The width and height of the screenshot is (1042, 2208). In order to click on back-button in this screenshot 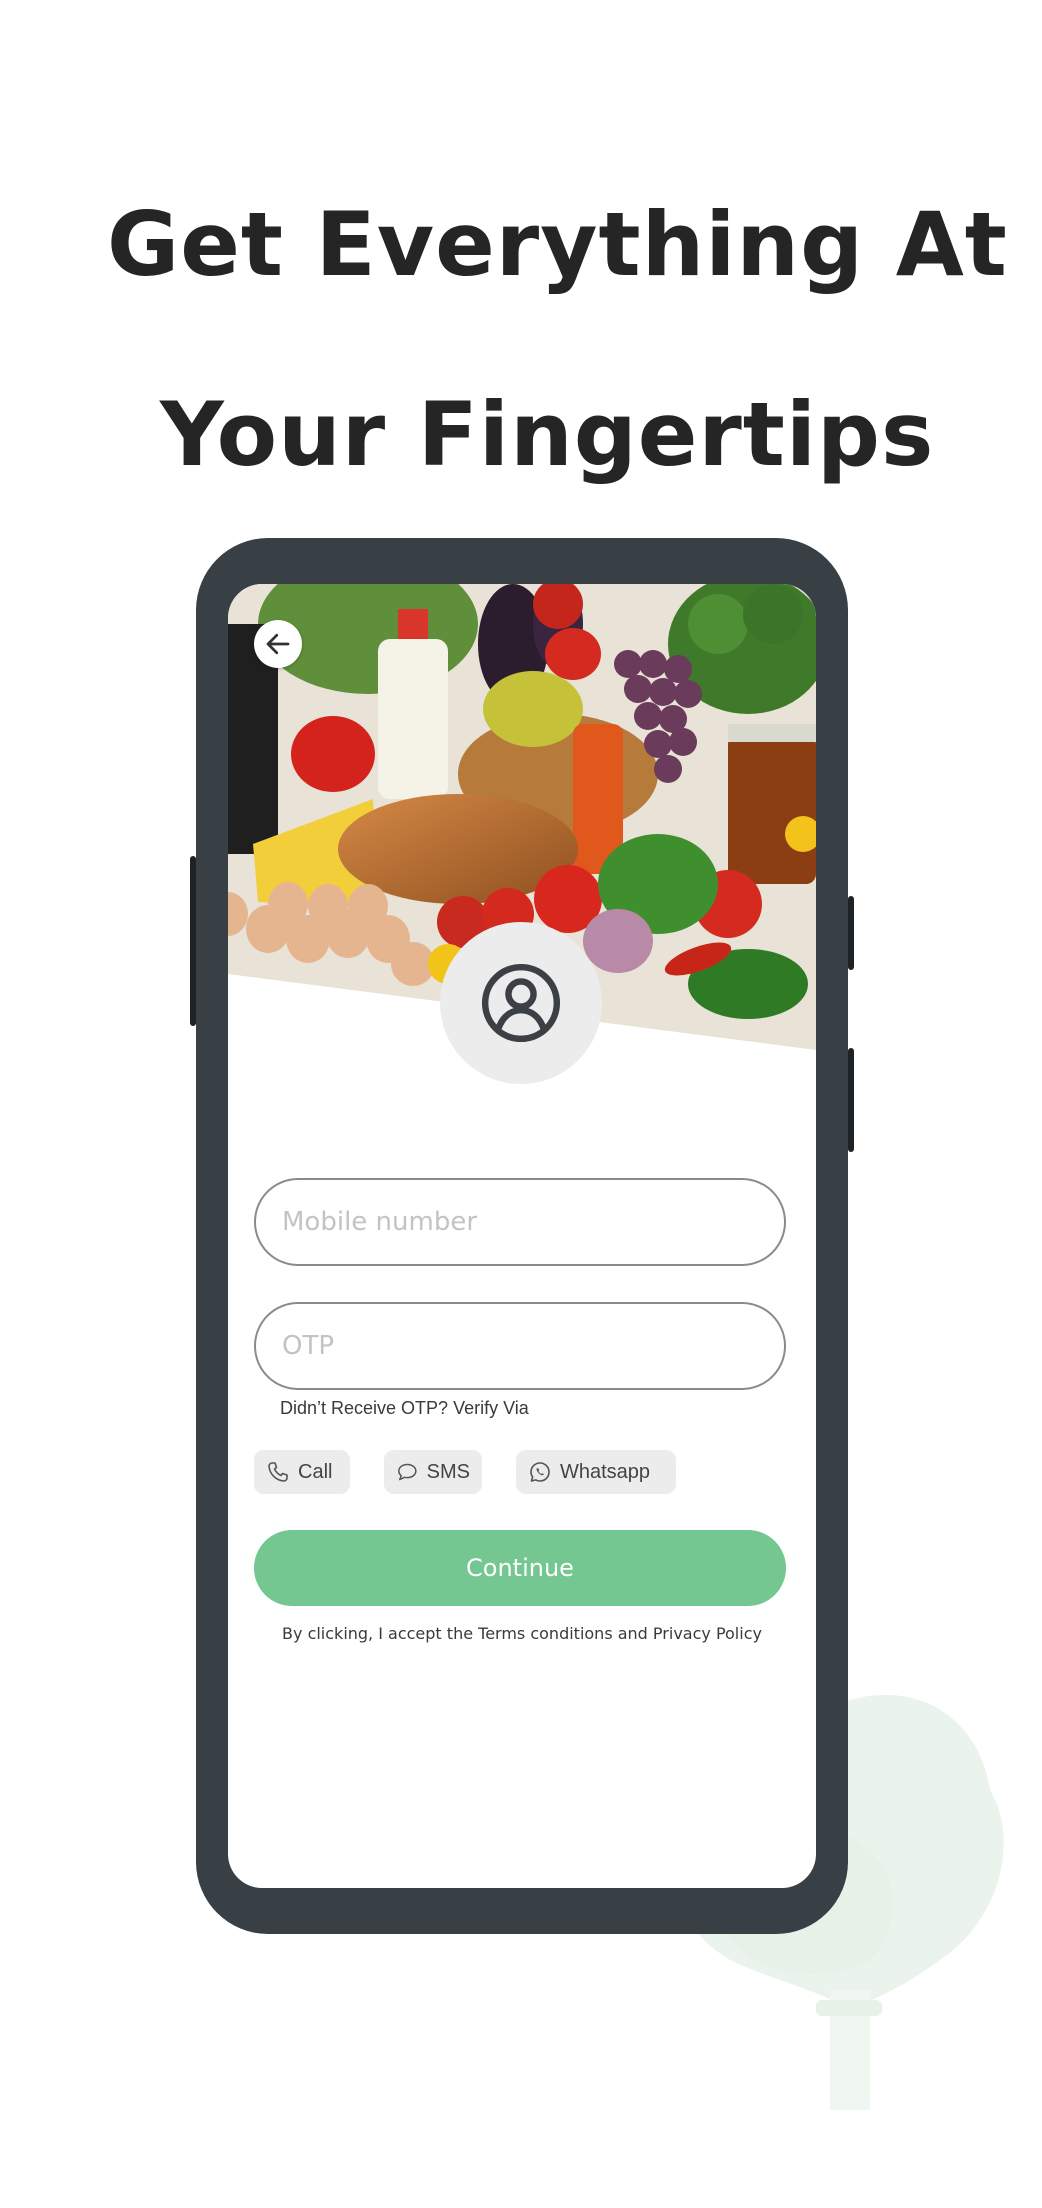, I will do `click(278, 644)`.